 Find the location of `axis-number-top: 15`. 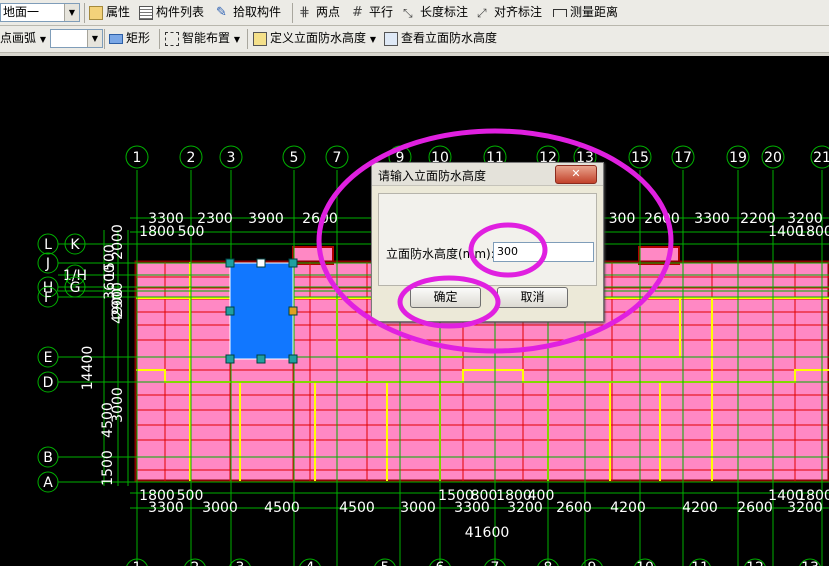

axis-number-top: 15 is located at coordinates (640, 158).